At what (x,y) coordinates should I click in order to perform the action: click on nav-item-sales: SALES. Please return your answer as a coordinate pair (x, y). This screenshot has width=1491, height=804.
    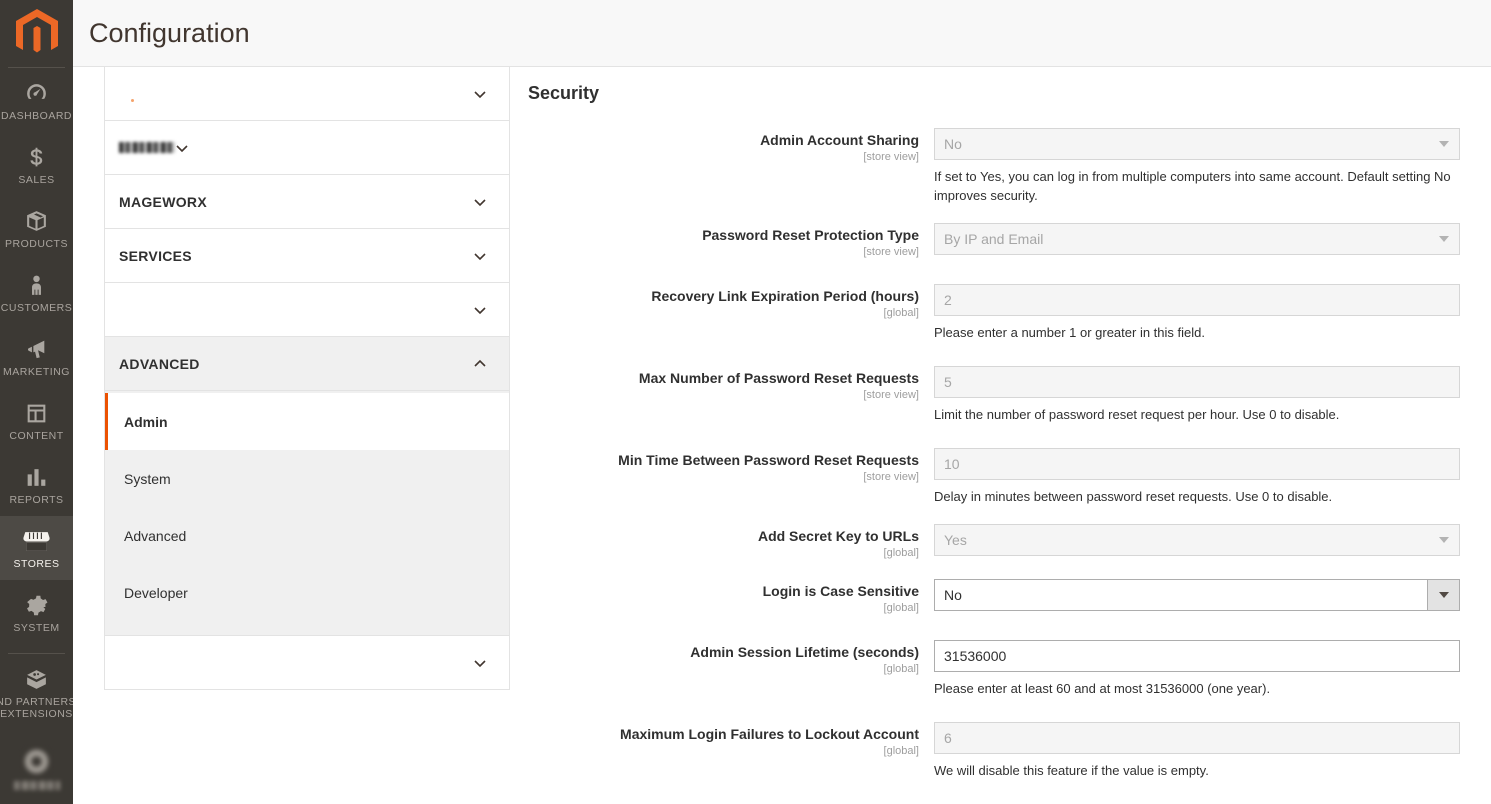
    Looking at the image, I should click on (36, 164).